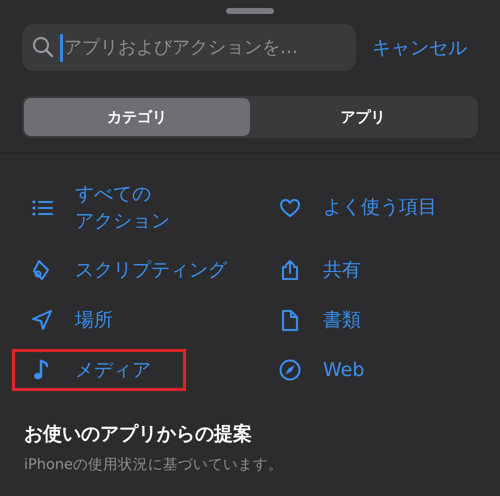  I want to click on category-item: メディア, so click(99, 370).